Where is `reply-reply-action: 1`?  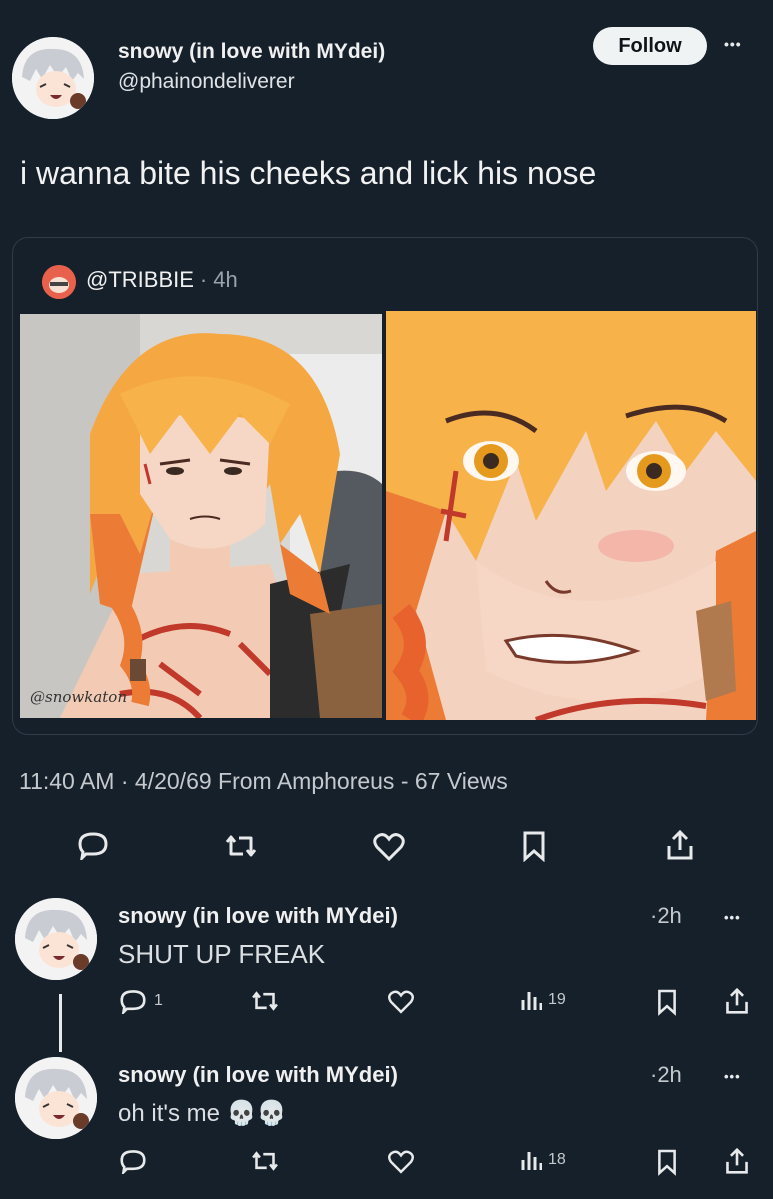
reply-reply-action: 1 is located at coordinates (140, 1001).